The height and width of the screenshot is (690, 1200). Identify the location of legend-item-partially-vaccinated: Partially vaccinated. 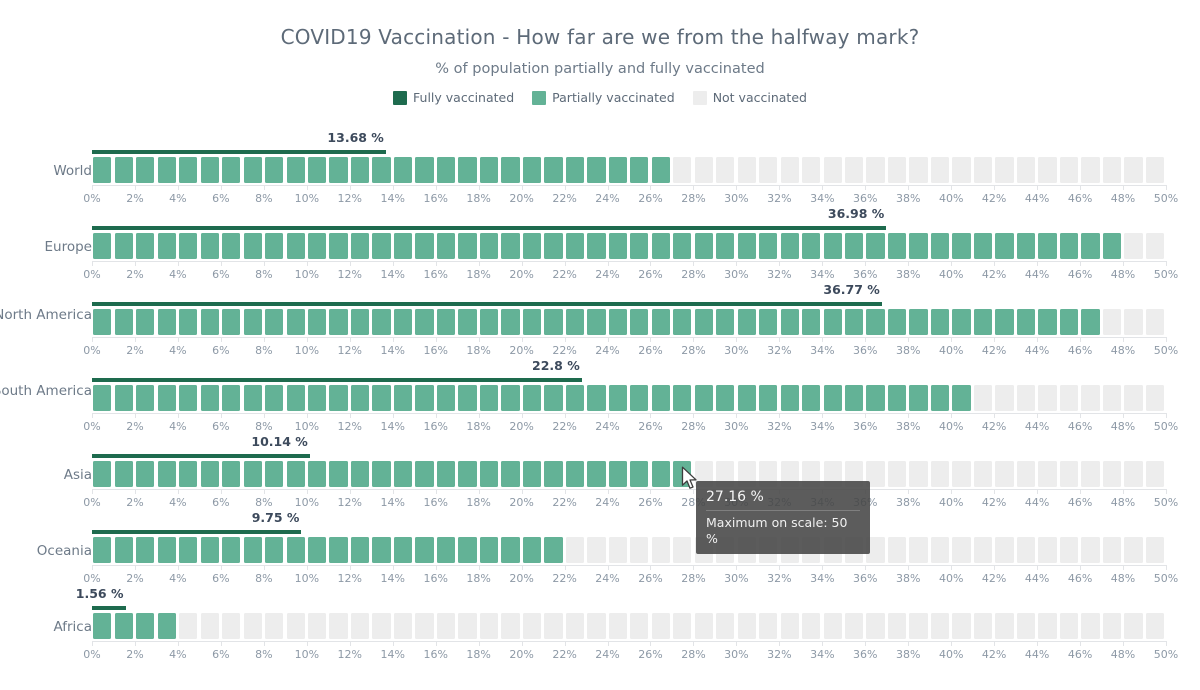
(603, 97).